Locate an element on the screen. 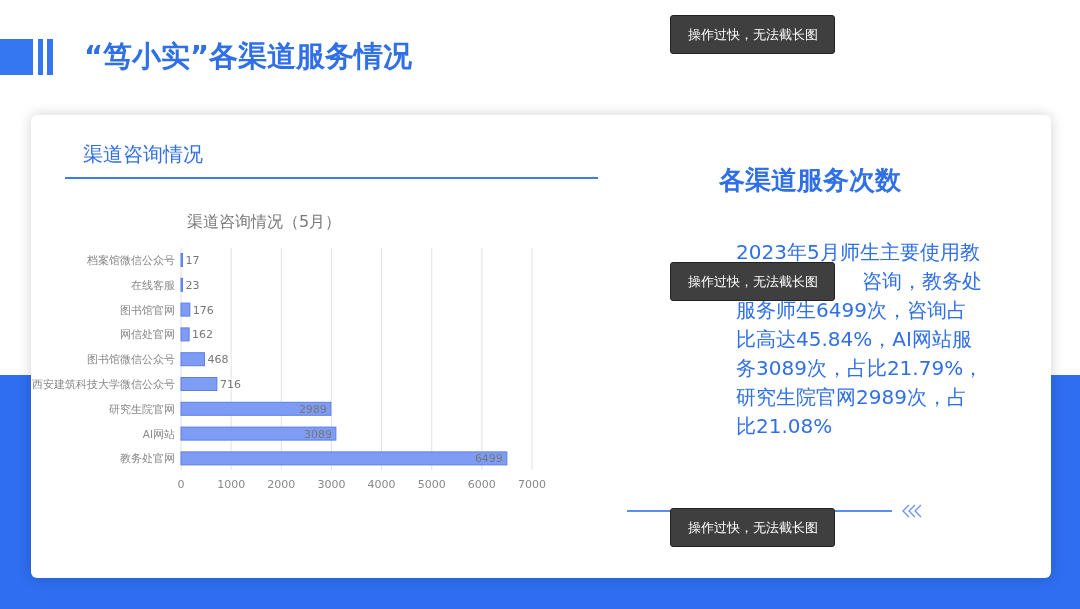  axis-tick-label: 4000 is located at coordinates (381, 484).